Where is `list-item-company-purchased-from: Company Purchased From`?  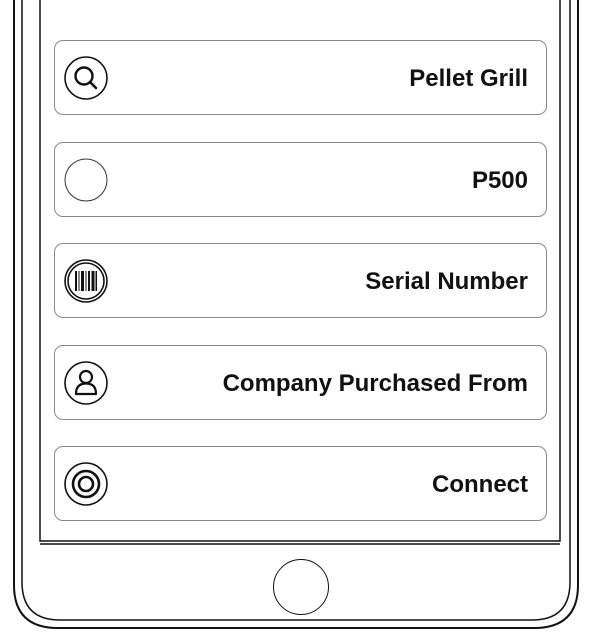
list-item-company-purchased-from: Company Purchased From is located at coordinates (300, 382).